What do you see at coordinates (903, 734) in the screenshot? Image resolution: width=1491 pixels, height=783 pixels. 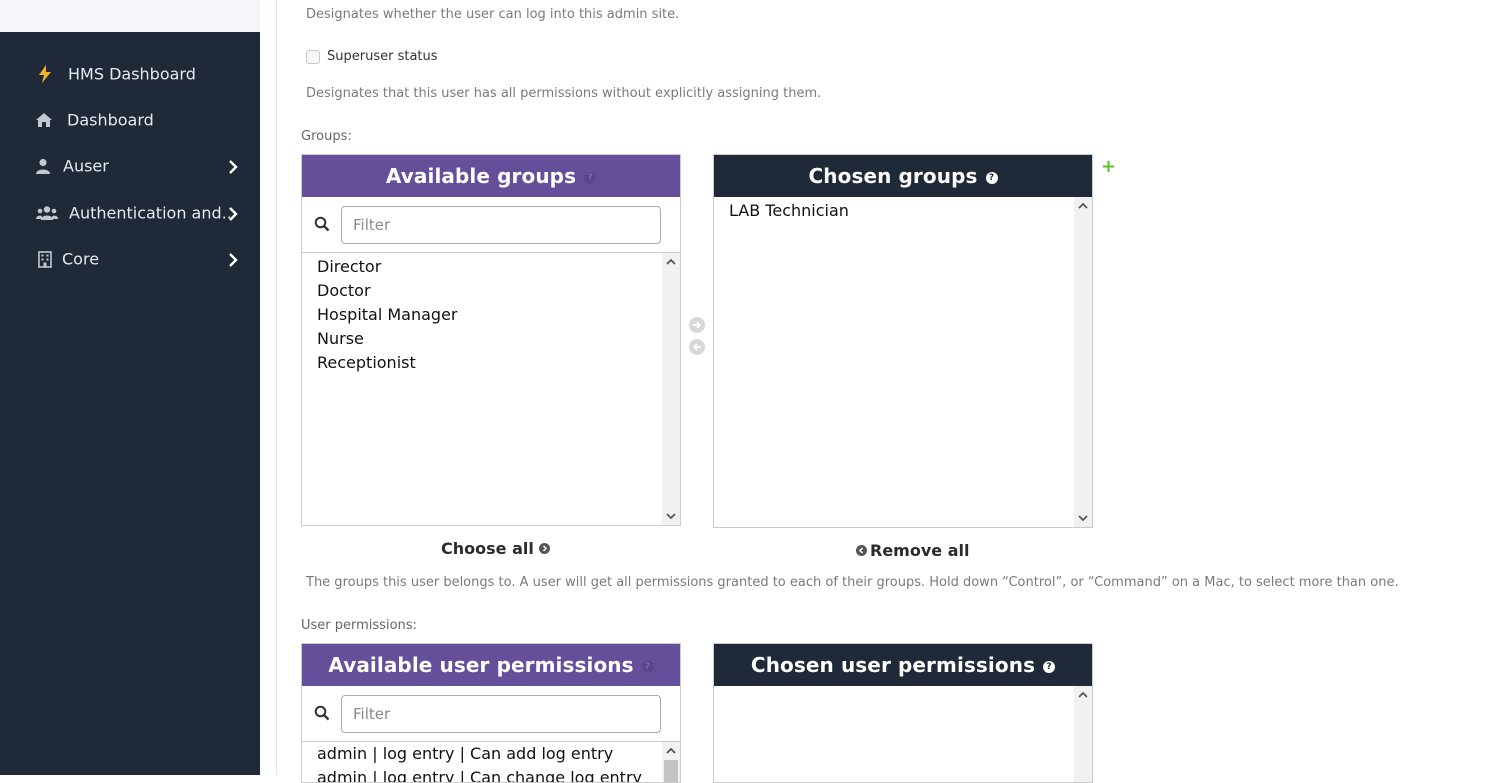 I see `chosen-permissions-list` at bounding box center [903, 734].